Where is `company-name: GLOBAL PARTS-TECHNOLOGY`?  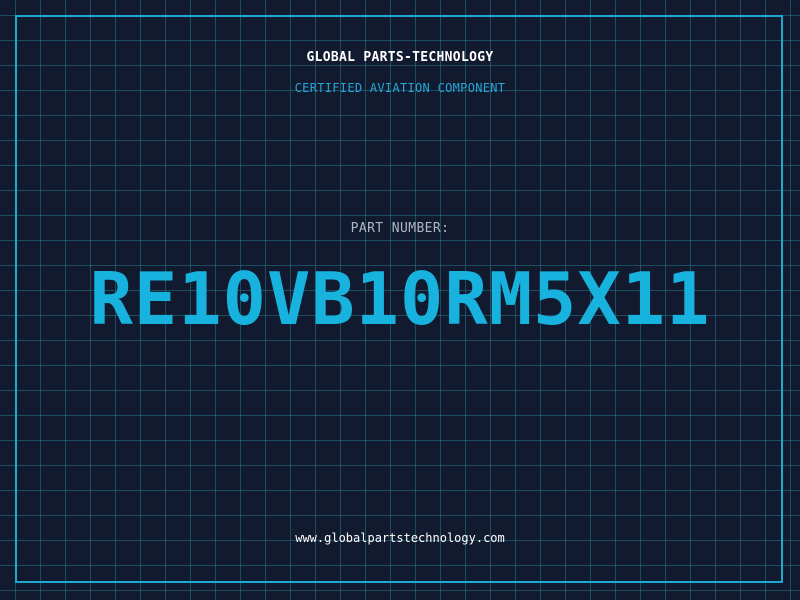
company-name: GLOBAL PARTS-TECHNOLOGY is located at coordinates (400, 57).